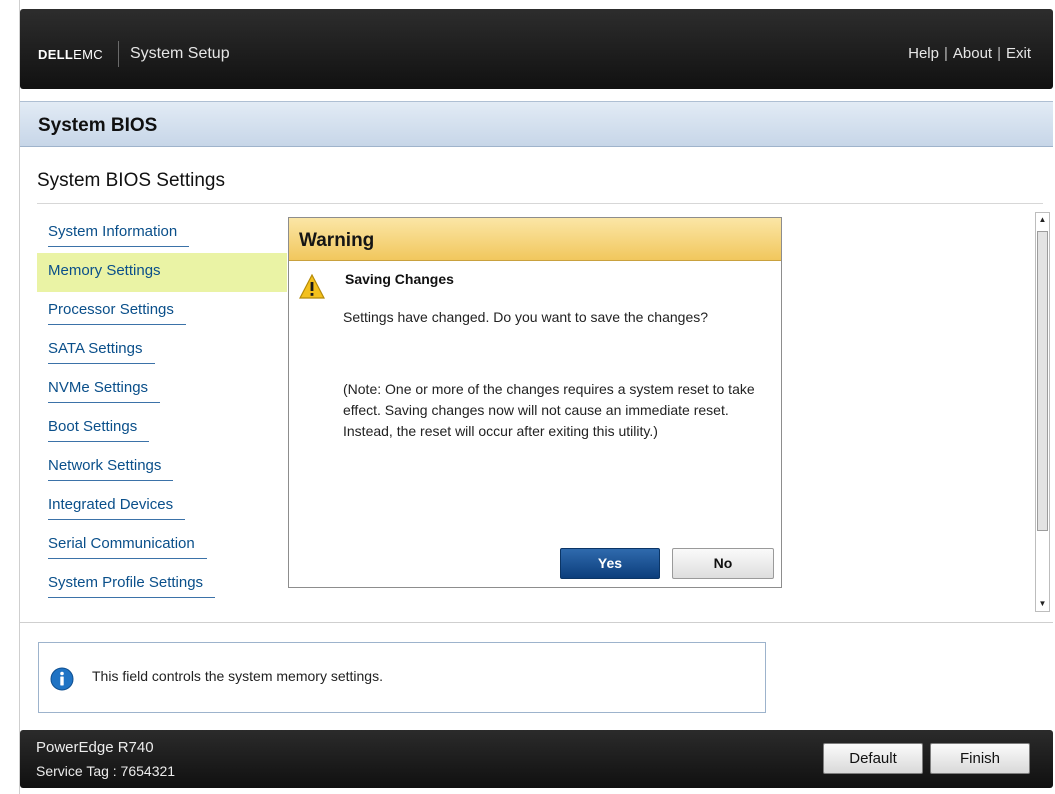 The height and width of the screenshot is (794, 1055). I want to click on menu-item-label: Processor Settings, so click(117, 313).